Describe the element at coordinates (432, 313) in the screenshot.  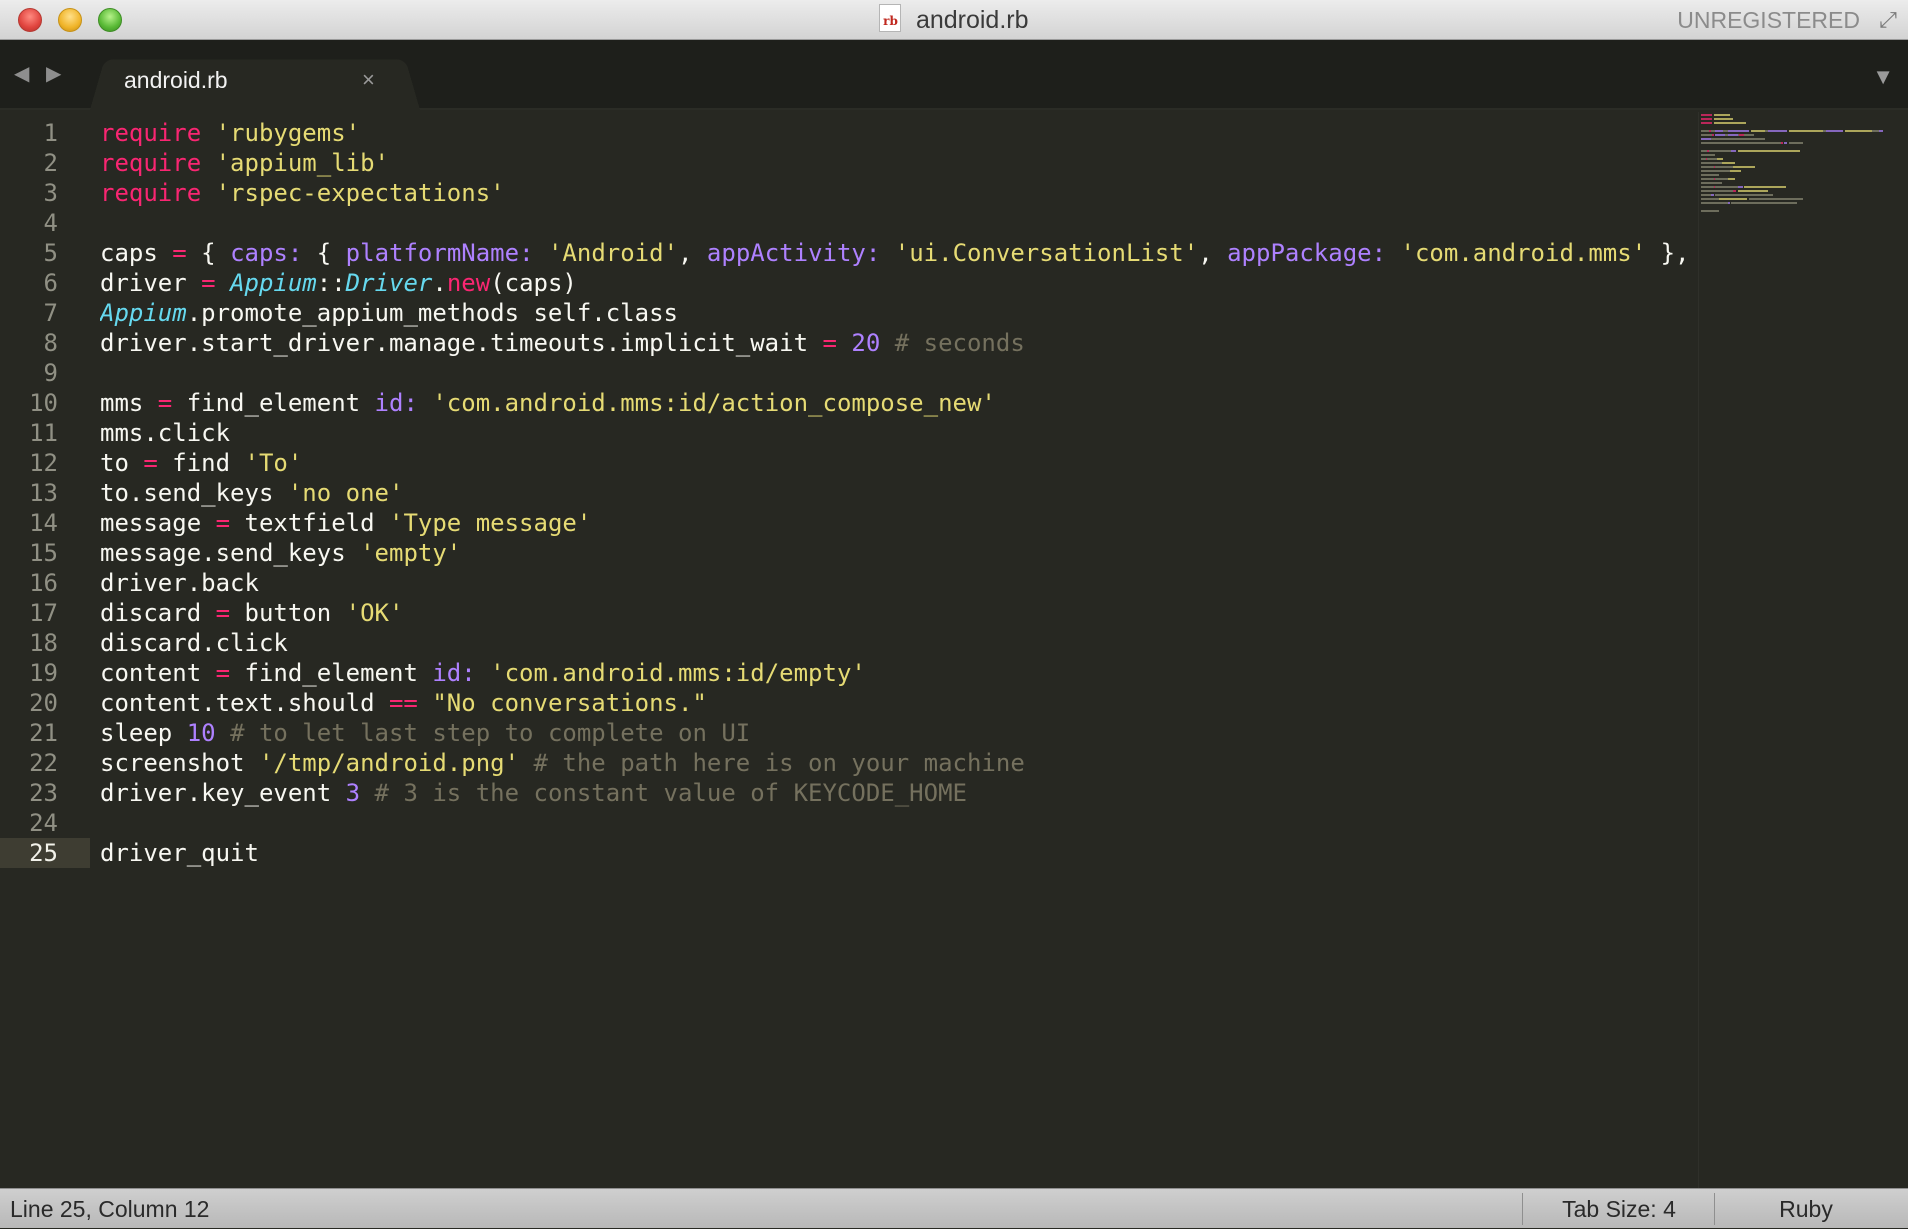
I see `code-token: .promote_appium_methods self.class` at that location.